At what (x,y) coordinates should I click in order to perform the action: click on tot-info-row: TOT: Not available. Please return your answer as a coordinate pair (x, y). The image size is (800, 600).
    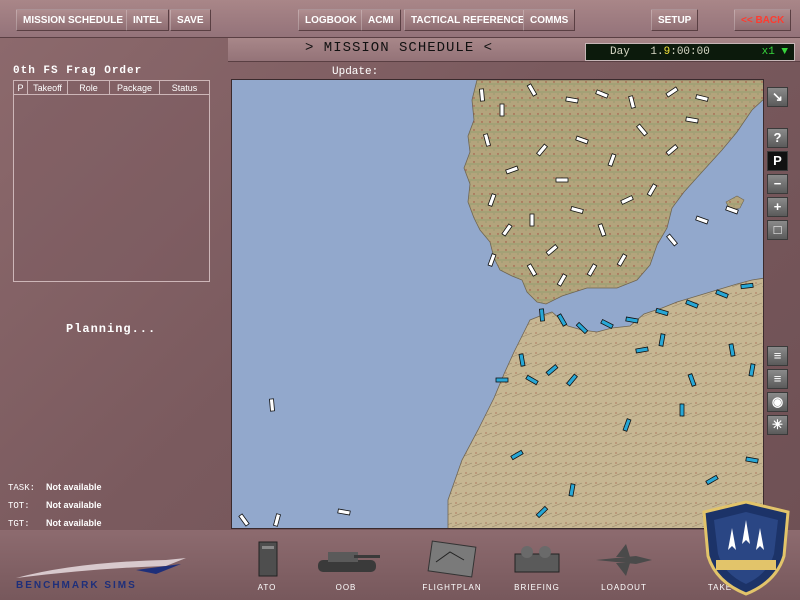
    Looking at the image, I should click on (55, 505).